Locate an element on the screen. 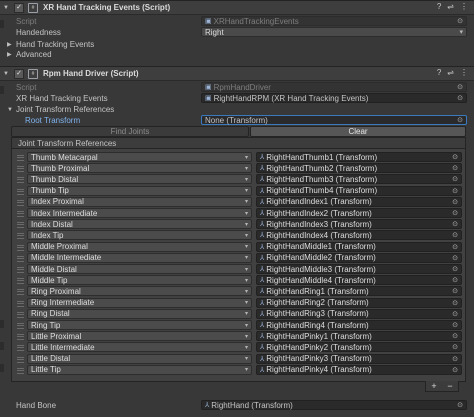 The height and width of the screenshot is (417, 474). joint-transform-field: ⅄ RightHandPinky2 (Transform) ⊙ is located at coordinates (359, 347).